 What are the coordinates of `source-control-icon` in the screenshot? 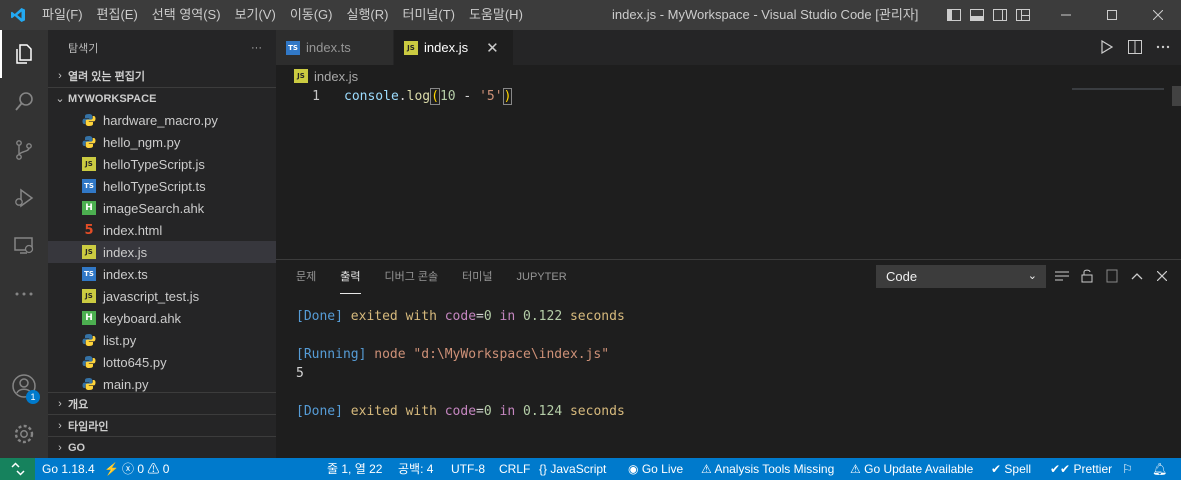 It's located at (24, 150).